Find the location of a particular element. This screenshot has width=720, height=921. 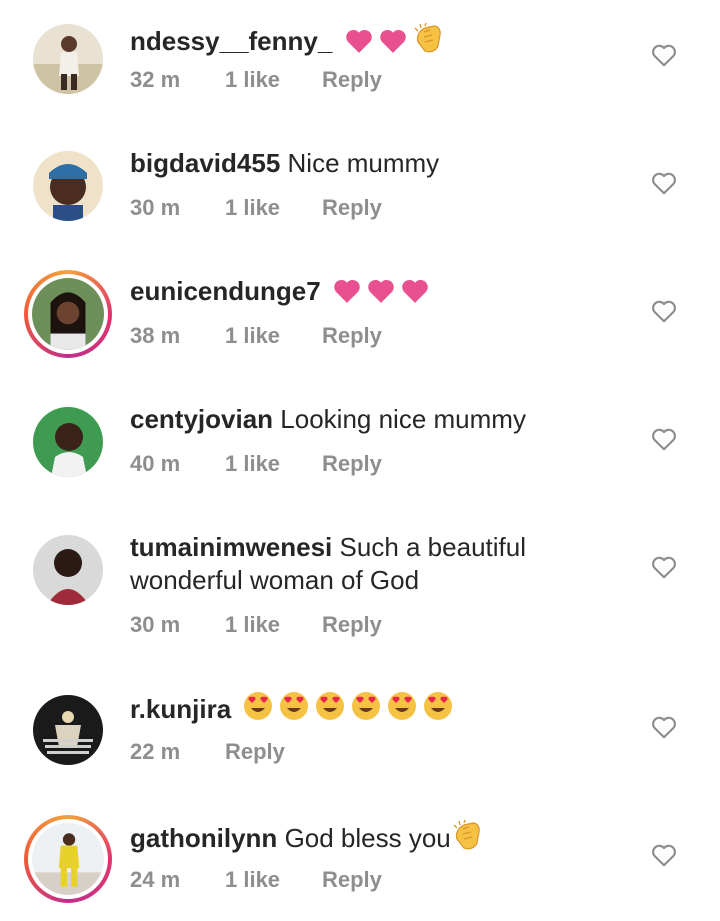

comment-meta: 38 m 1 like Reply is located at coordinates (256, 336).